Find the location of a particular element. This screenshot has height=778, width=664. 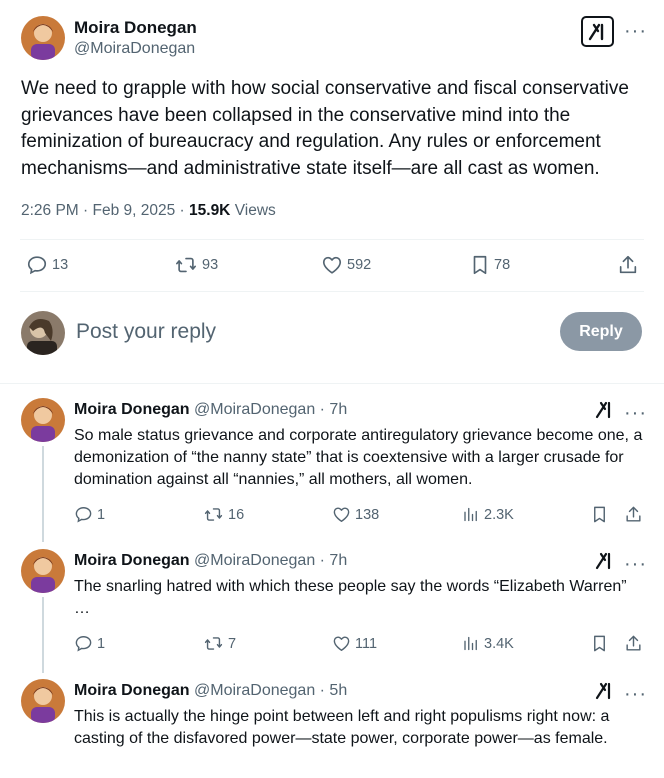

bookmark-count: 78 is located at coordinates (502, 265).